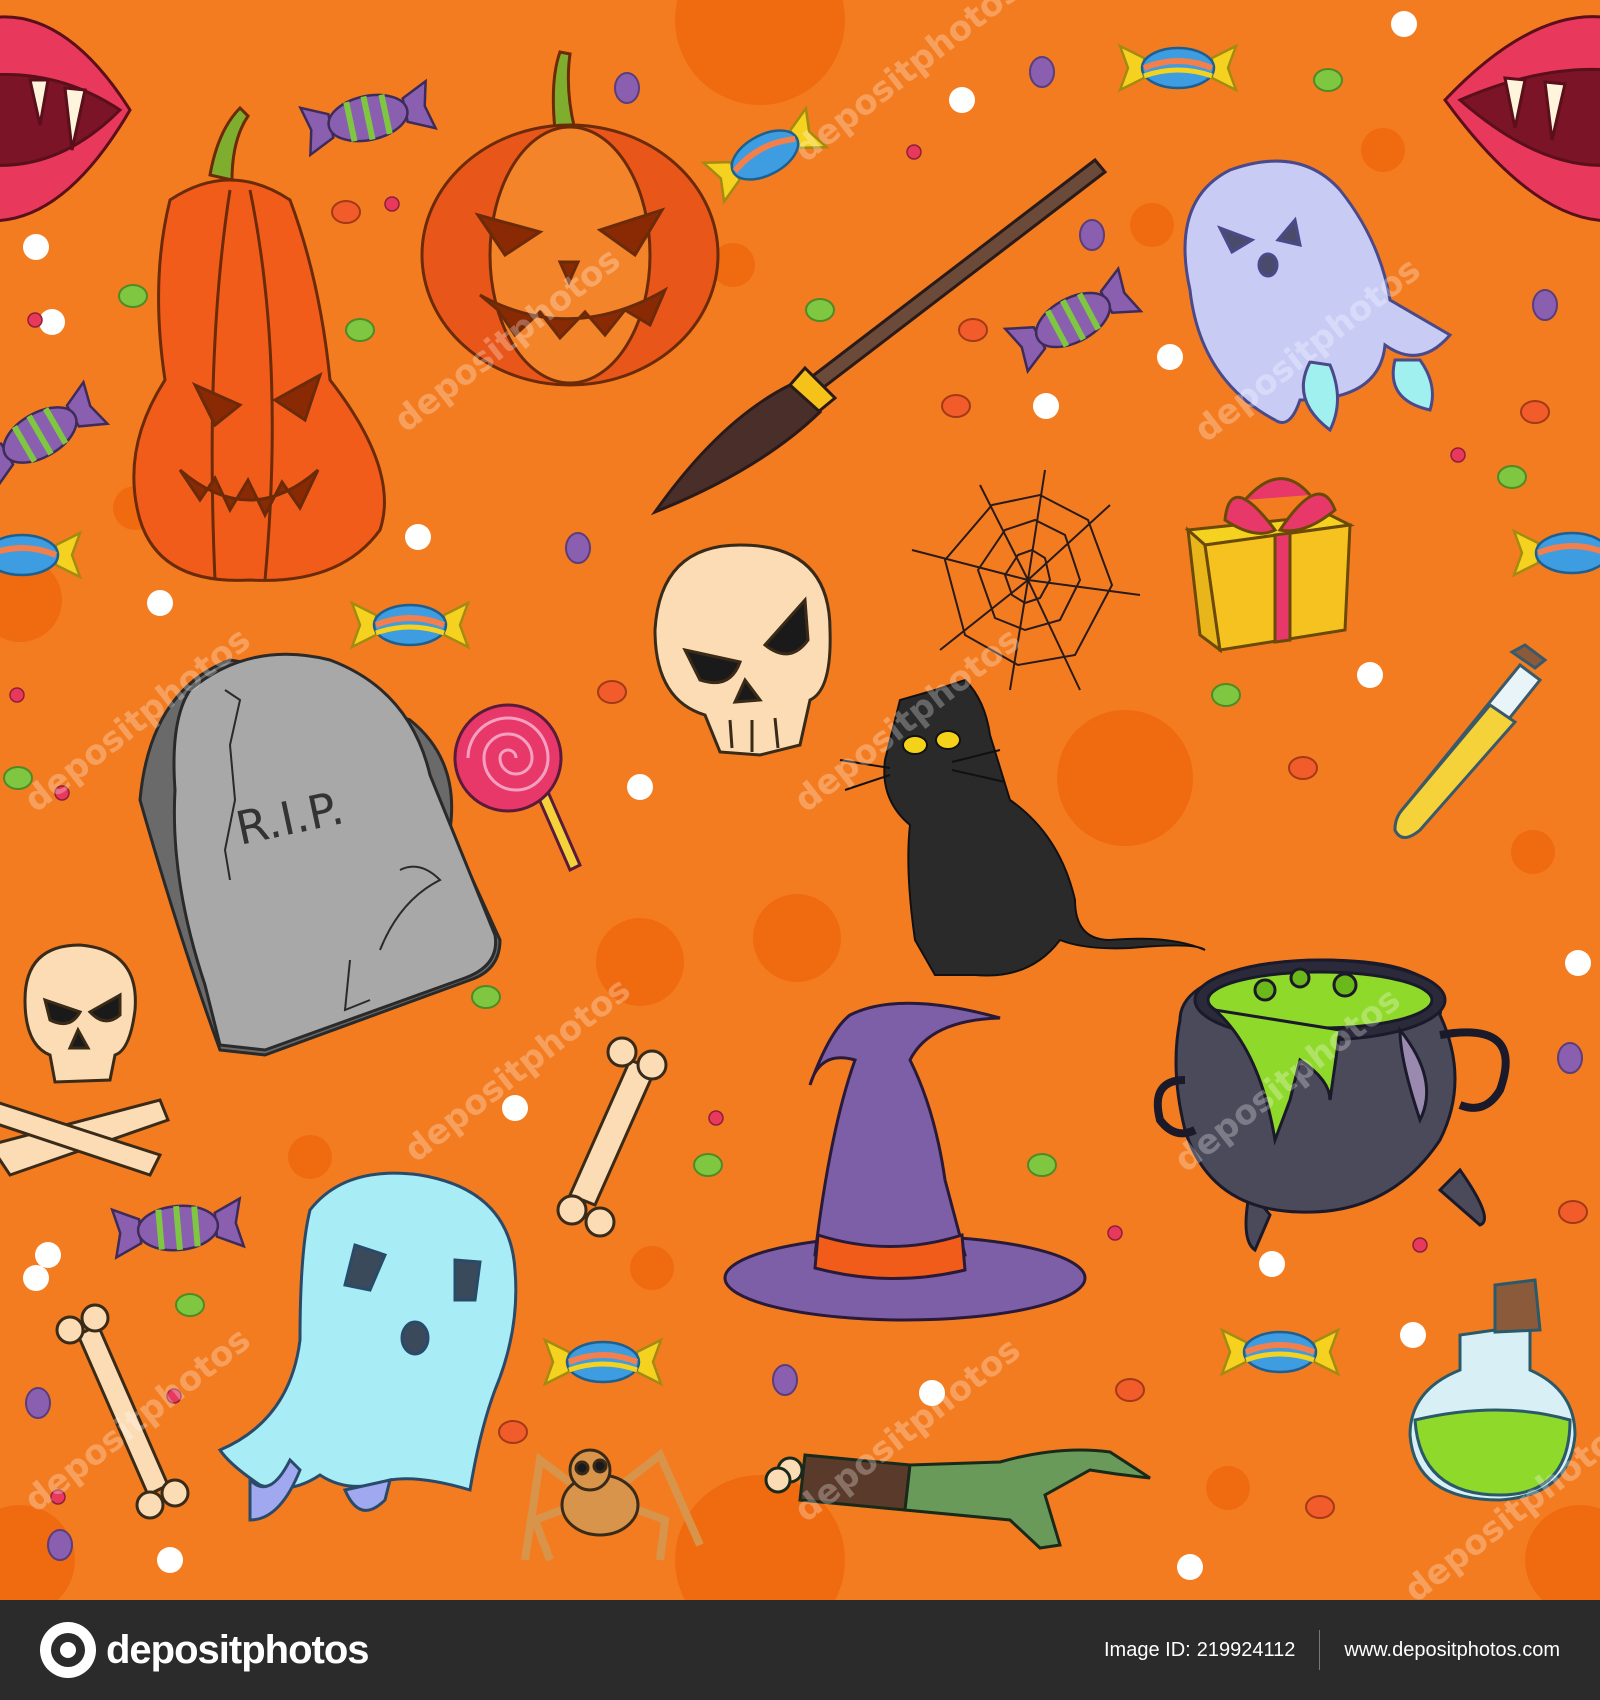 This screenshot has height=1700, width=1600. Describe the element at coordinates (85, 1060) in the screenshot. I see `skull-and-crossbones` at that location.